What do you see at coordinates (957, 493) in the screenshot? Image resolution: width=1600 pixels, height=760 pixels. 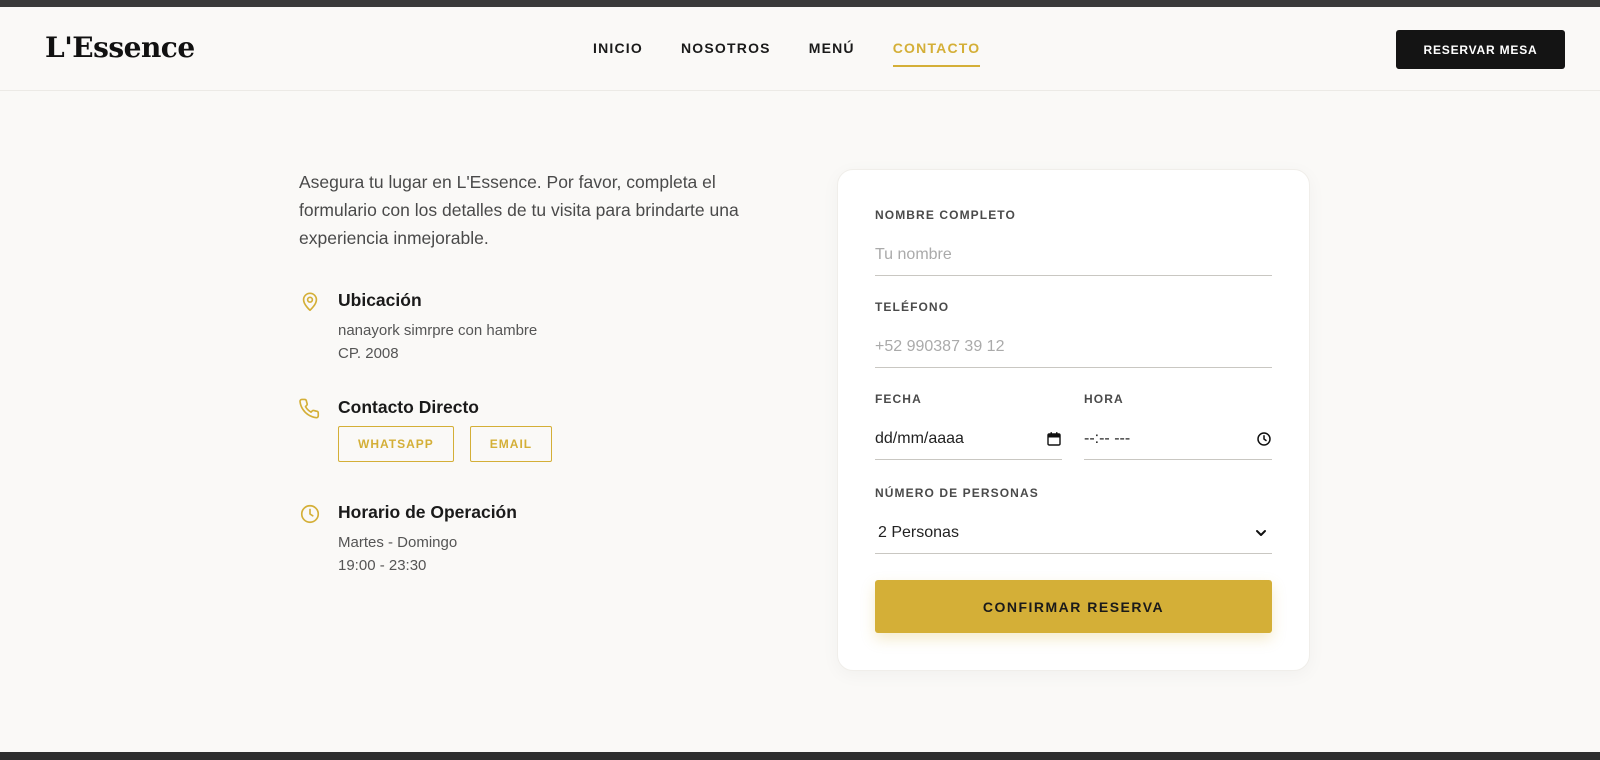 I see `guests-label: NÚMERO DE PERSONAS` at bounding box center [957, 493].